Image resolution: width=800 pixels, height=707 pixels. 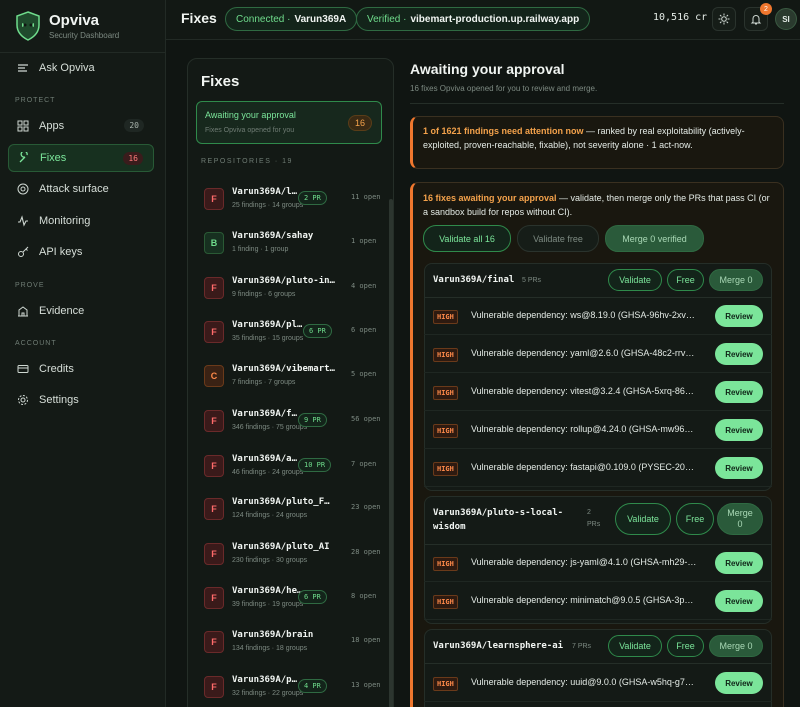 I want to click on sidebar-item-settings: Settings, so click(x=81, y=400).